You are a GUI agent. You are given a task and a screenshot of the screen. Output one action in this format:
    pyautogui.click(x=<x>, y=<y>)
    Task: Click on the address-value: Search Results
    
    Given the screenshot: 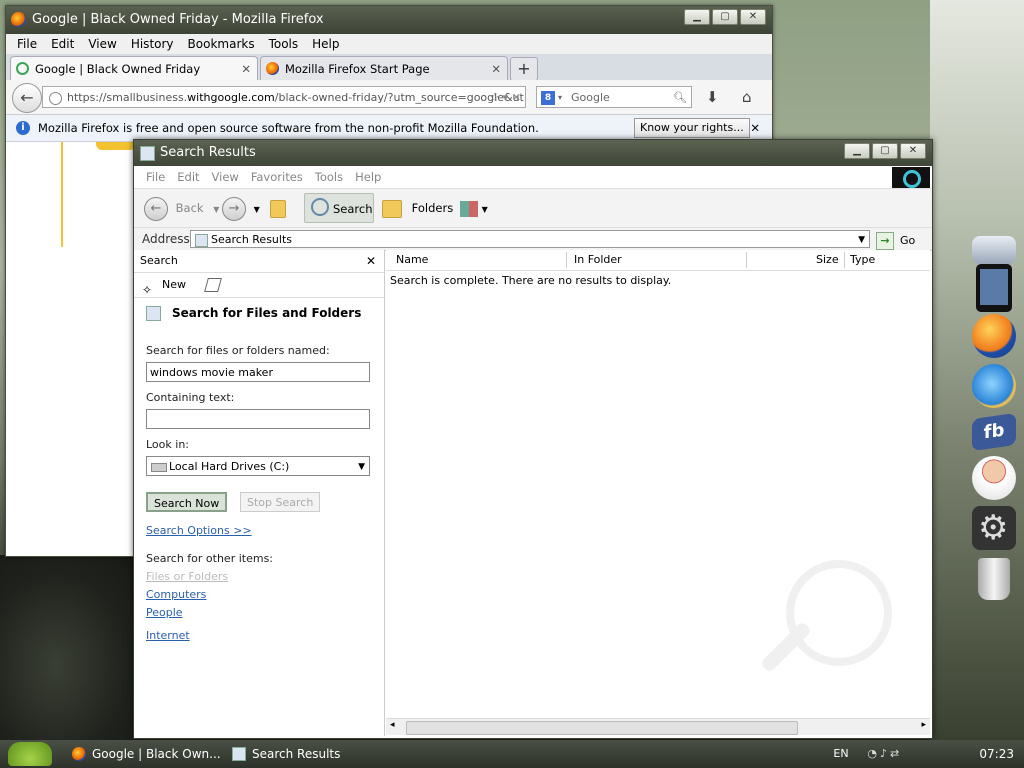 What is the action you would take?
    pyautogui.click(x=252, y=239)
    